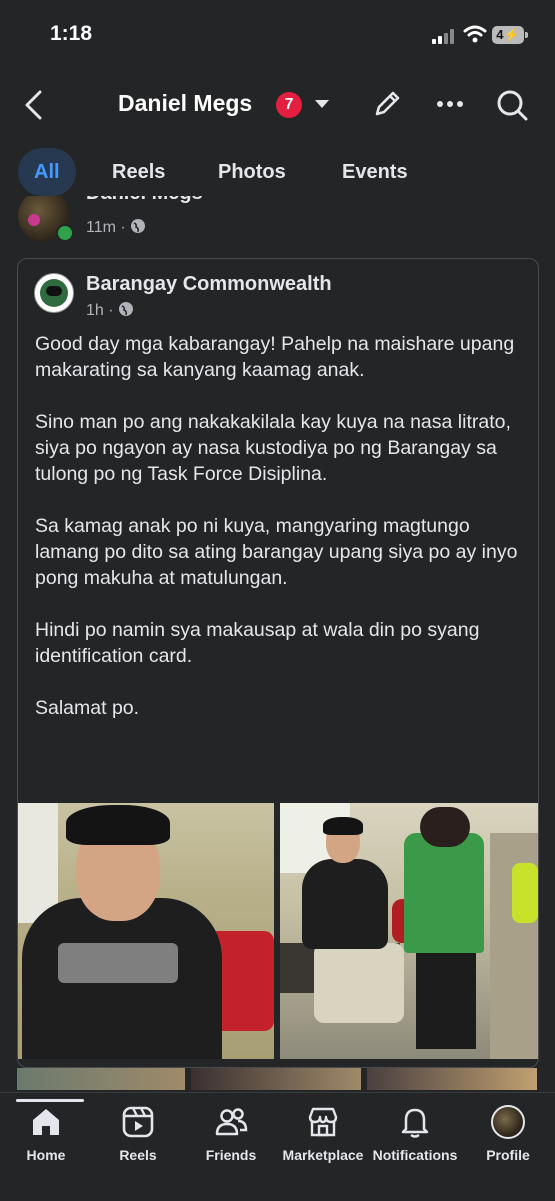  What do you see at coordinates (87, 708) in the screenshot?
I see `post-paragraph: Salamat po.` at bounding box center [87, 708].